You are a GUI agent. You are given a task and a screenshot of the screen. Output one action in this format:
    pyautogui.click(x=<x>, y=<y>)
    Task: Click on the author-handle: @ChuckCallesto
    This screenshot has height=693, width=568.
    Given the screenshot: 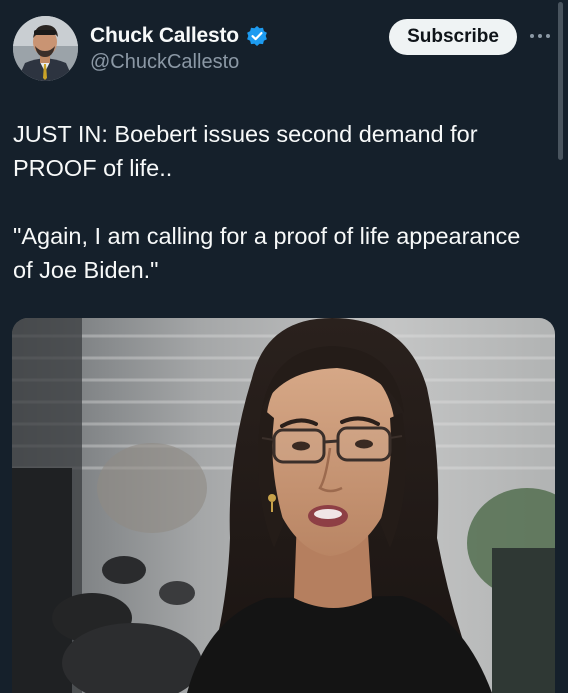 What is the action you would take?
    pyautogui.click(x=164, y=62)
    